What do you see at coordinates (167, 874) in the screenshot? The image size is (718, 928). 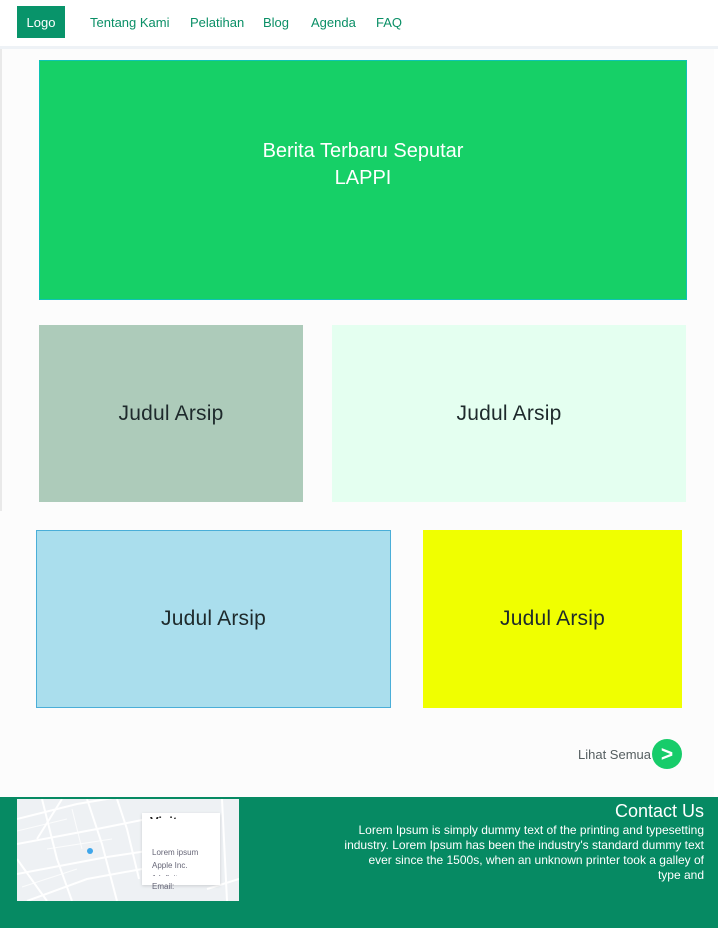 I see `map-card-line: 1 Infinite` at bounding box center [167, 874].